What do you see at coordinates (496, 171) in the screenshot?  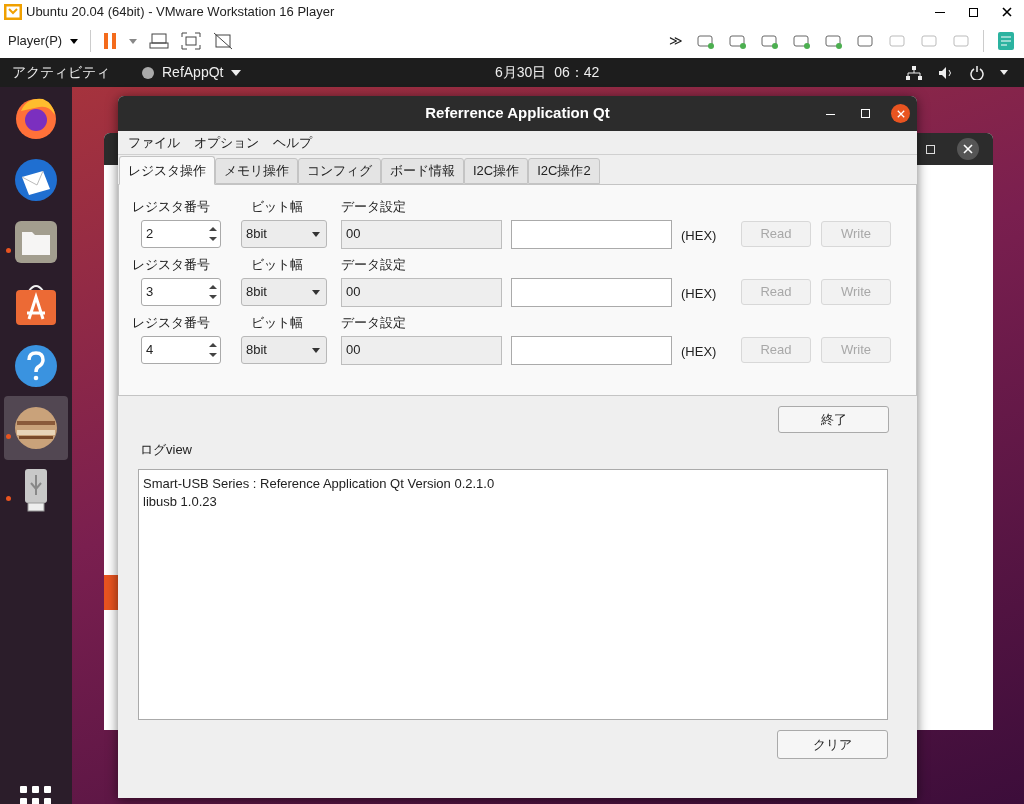 I see `tab: I2C操作` at bounding box center [496, 171].